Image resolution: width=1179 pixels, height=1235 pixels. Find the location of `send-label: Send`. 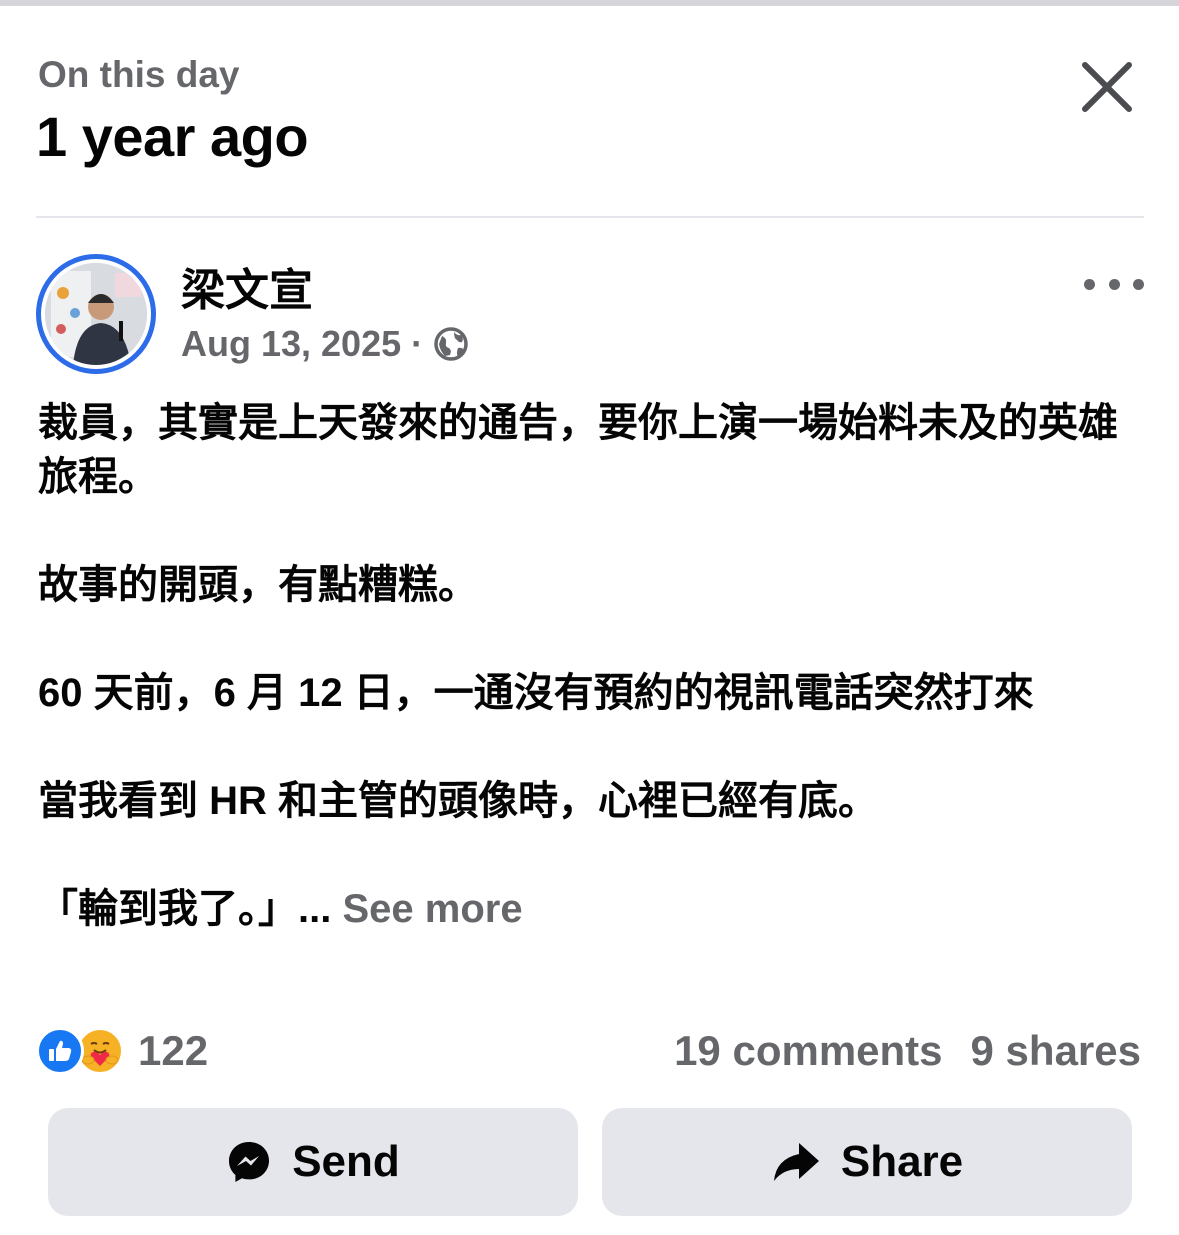

send-label: Send is located at coordinates (346, 1161).